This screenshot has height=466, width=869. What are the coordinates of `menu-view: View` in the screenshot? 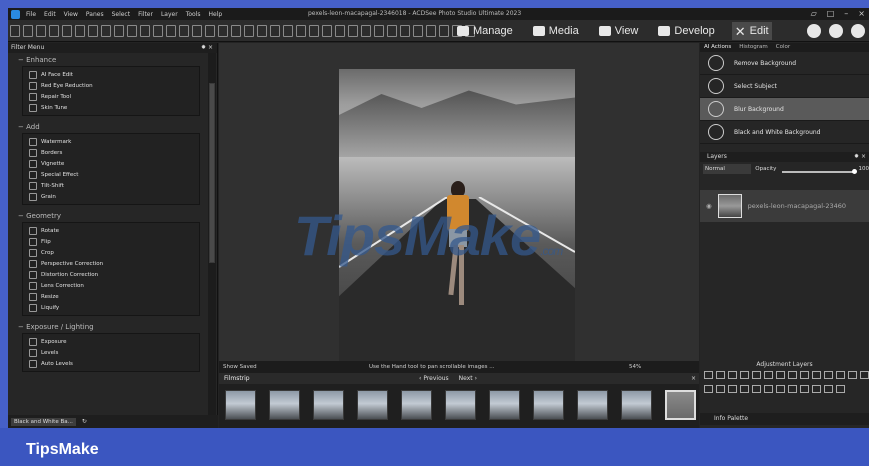 It's located at (71, 14).